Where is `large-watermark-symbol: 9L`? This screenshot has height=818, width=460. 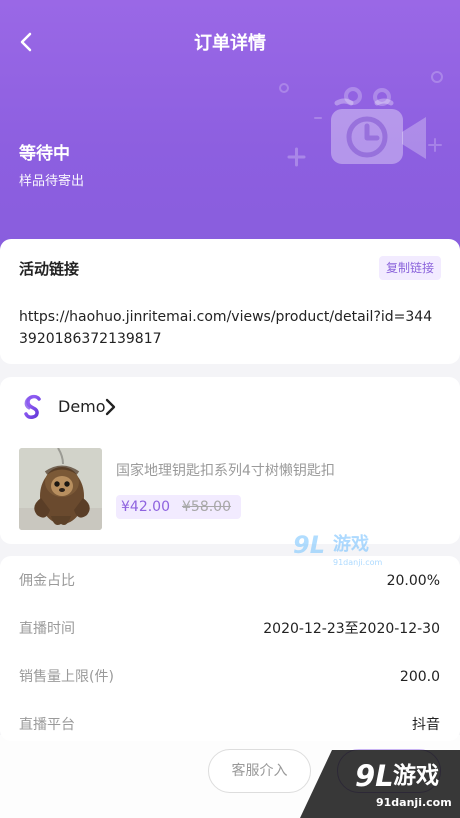
large-watermark-symbol: 9L is located at coordinates (374, 776).